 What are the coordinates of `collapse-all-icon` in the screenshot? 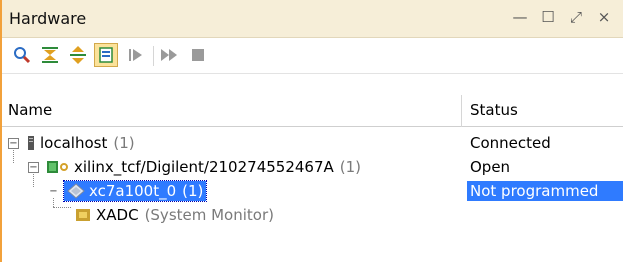 It's located at (50, 55).